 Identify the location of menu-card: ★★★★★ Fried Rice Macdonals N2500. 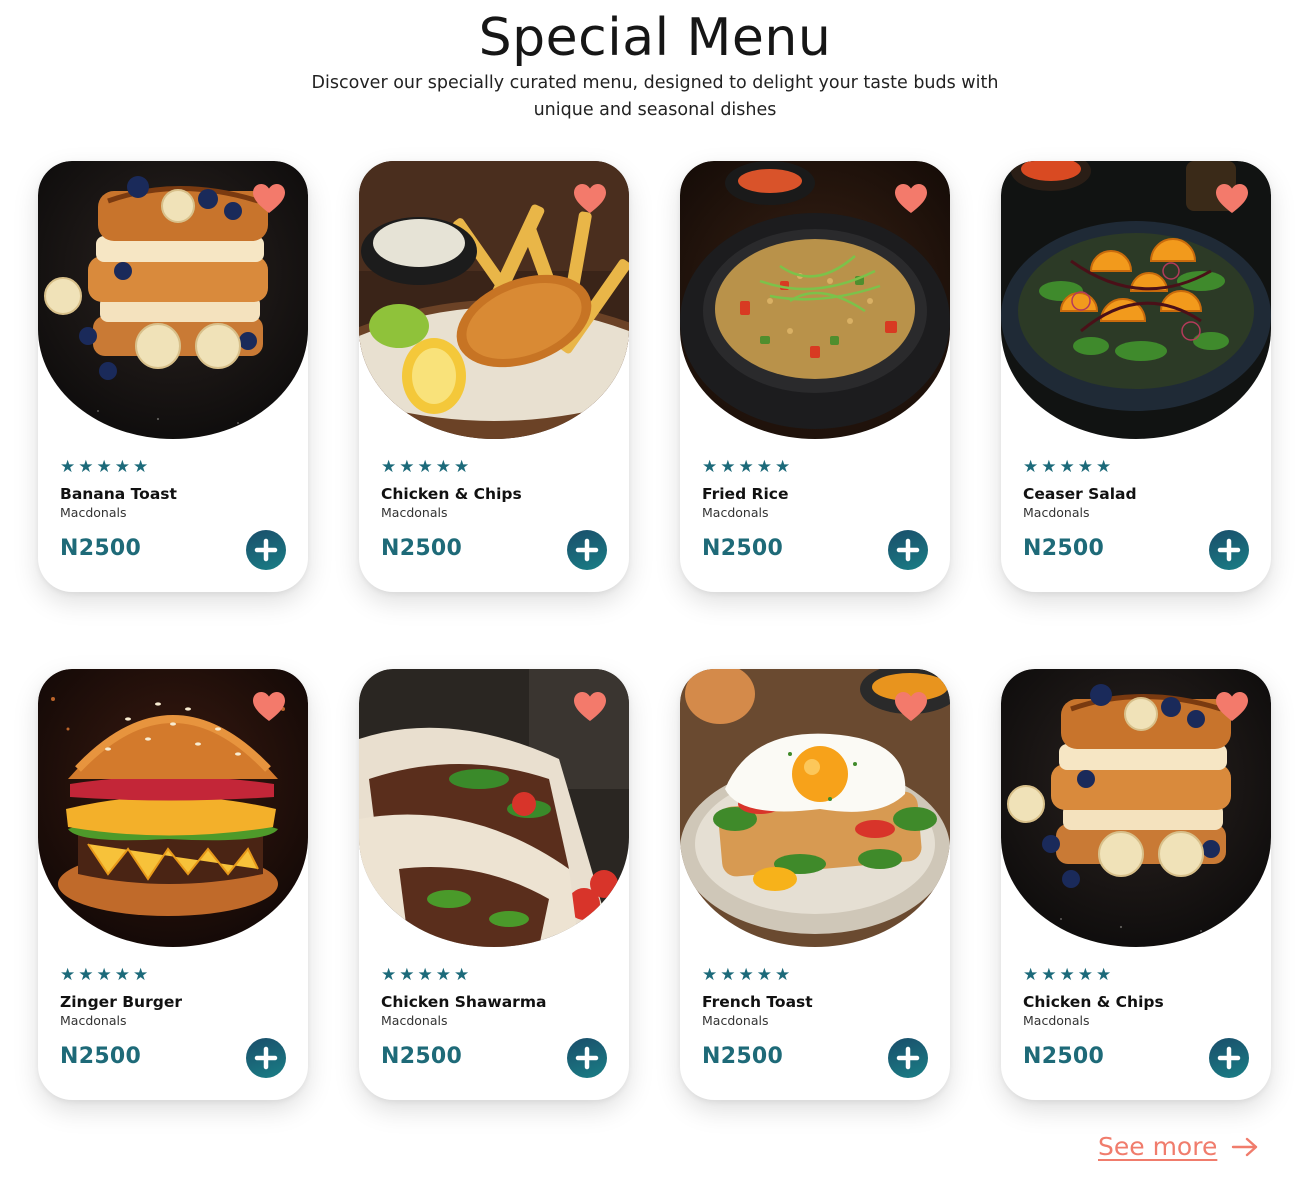
(815, 376).